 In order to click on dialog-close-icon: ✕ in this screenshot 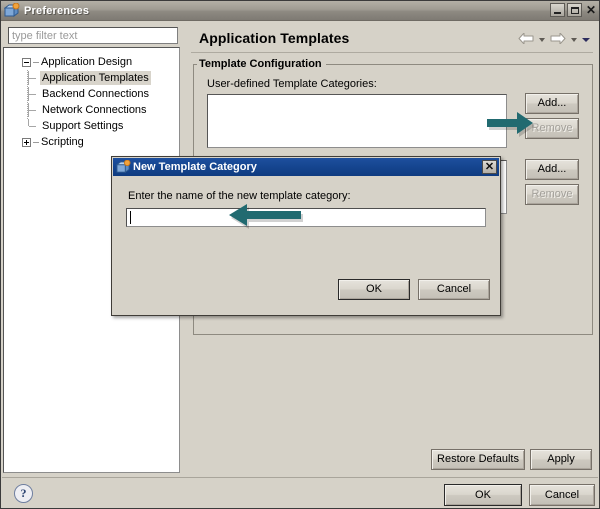, I will do `click(489, 167)`.